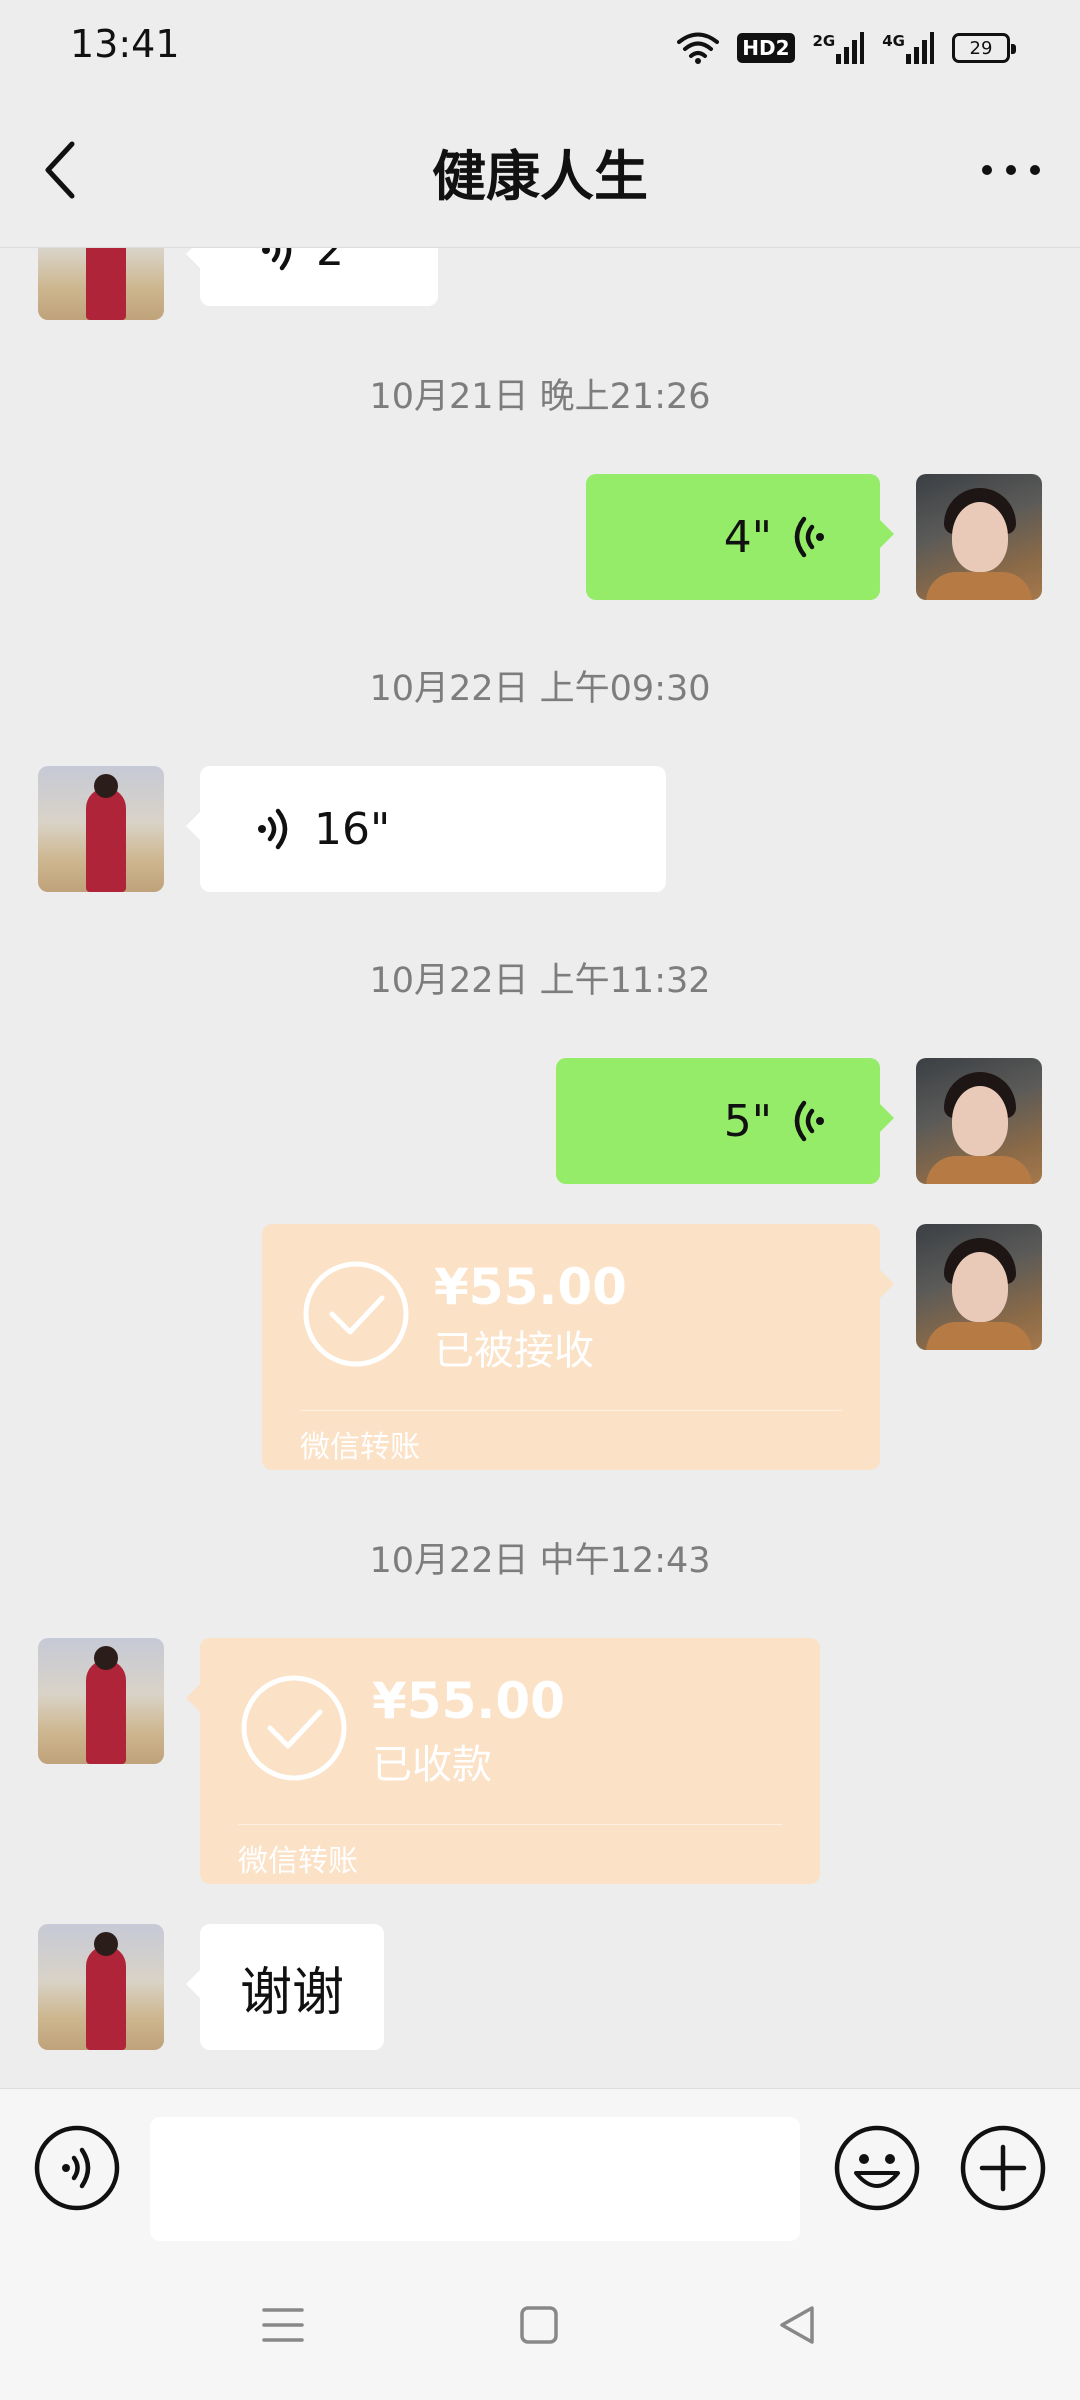 The image size is (1080, 2400). Describe the element at coordinates (797, 2325) in the screenshot. I see `back-triangle-icon` at that location.